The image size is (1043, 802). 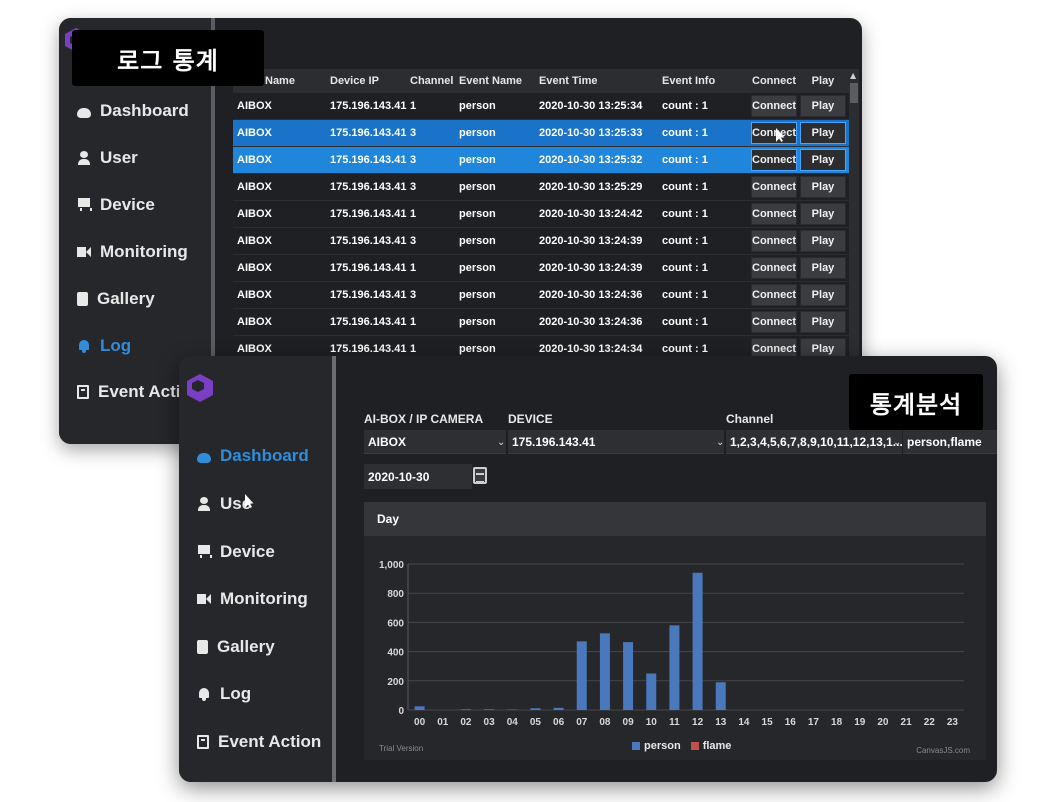 What do you see at coordinates (127, 204) in the screenshot?
I see `nav-label: Device` at bounding box center [127, 204].